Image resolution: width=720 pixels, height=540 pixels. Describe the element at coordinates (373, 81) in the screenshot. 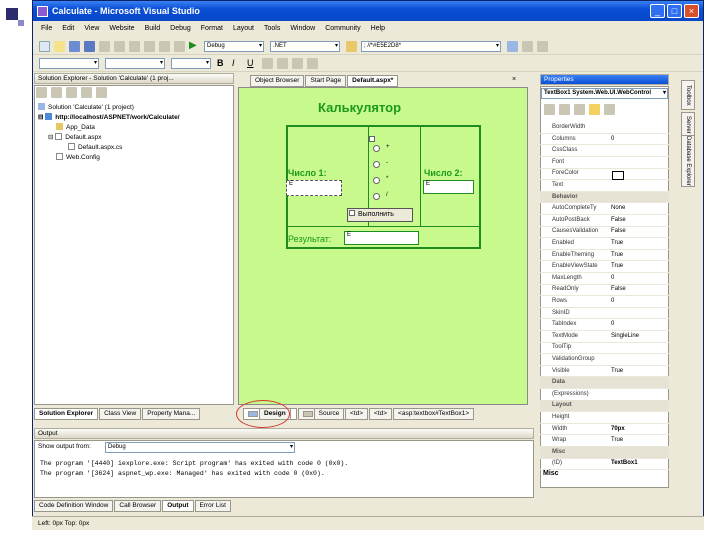

I see `tab-default-aspx: Default.aspx*` at that location.